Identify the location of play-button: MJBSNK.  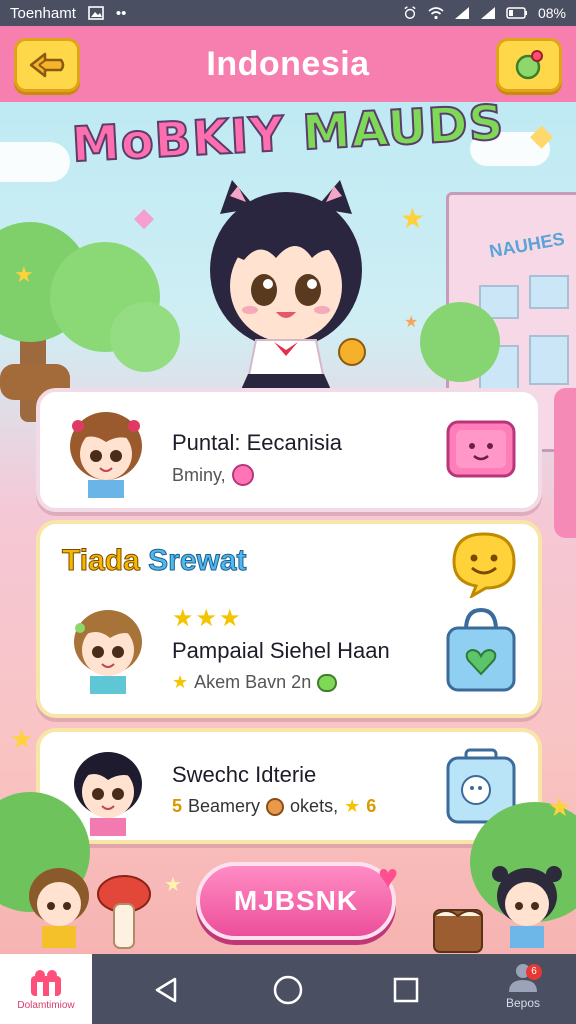
(296, 901).